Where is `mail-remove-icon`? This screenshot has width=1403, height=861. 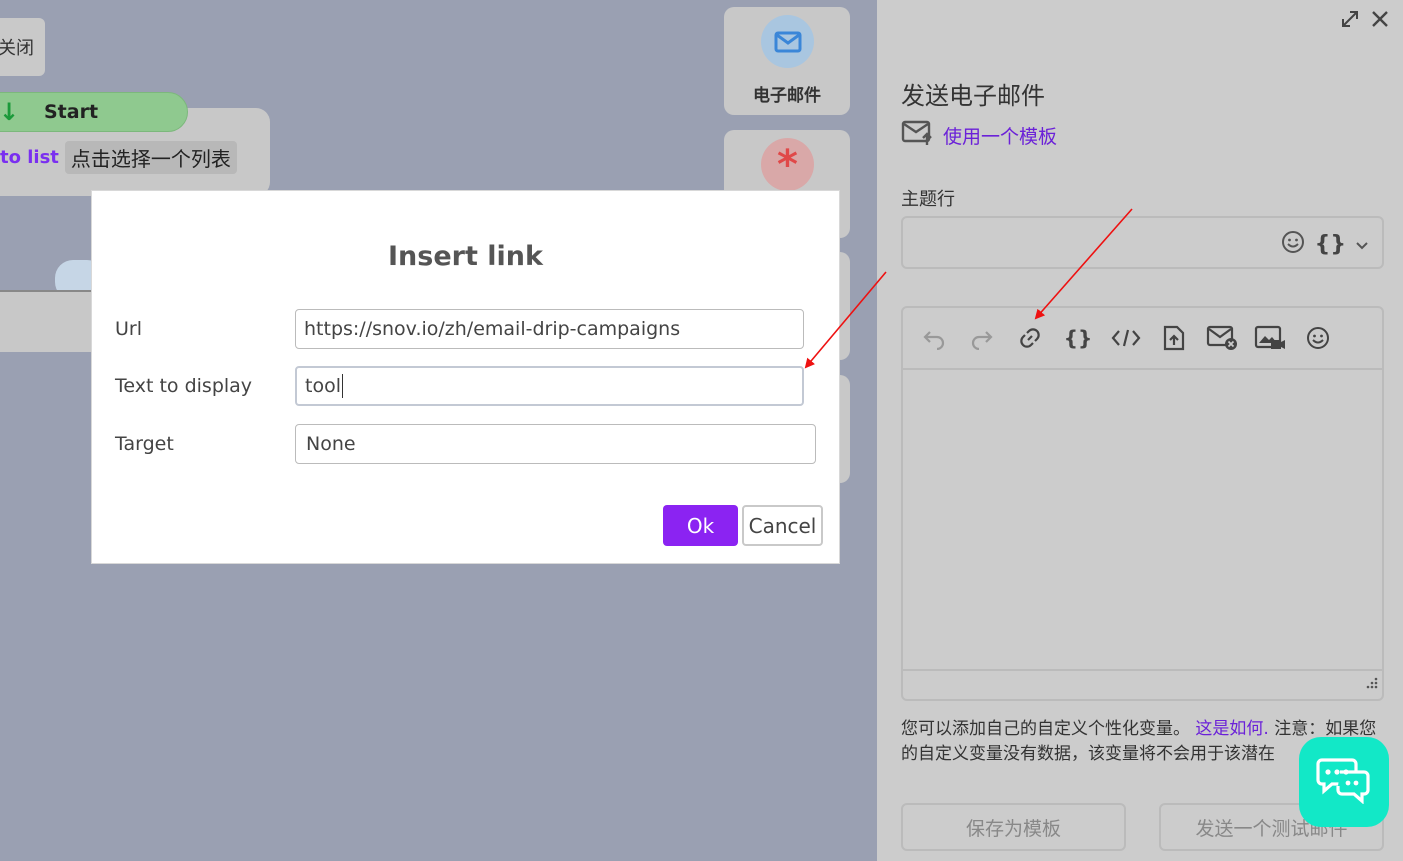 mail-remove-icon is located at coordinates (1222, 338).